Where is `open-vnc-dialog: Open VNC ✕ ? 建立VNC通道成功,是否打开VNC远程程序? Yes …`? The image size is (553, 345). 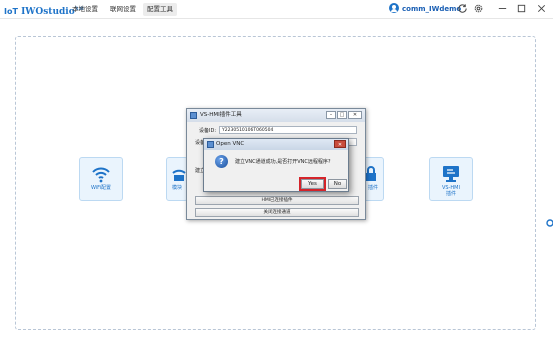 open-vnc-dialog: Open VNC ✕ ? 建立VNC通道成功,是否打开VNC远程程序? Yes … is located at coordinates (276, 165).